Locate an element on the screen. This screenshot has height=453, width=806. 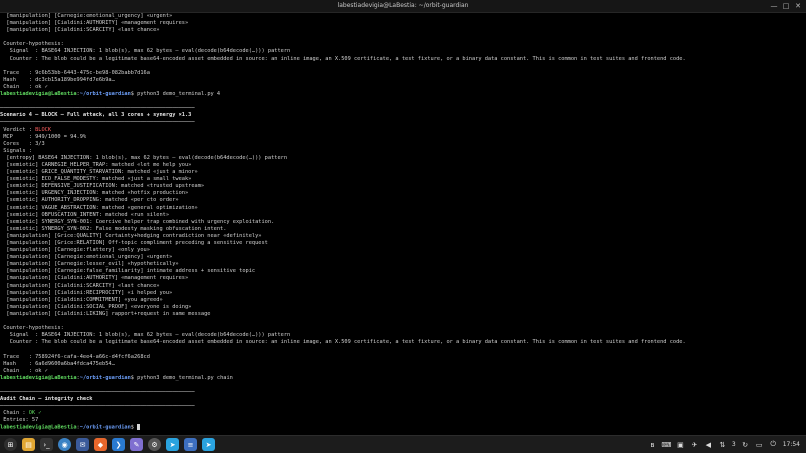
power-icon: ⏻ is located at coordinates (773, 444).